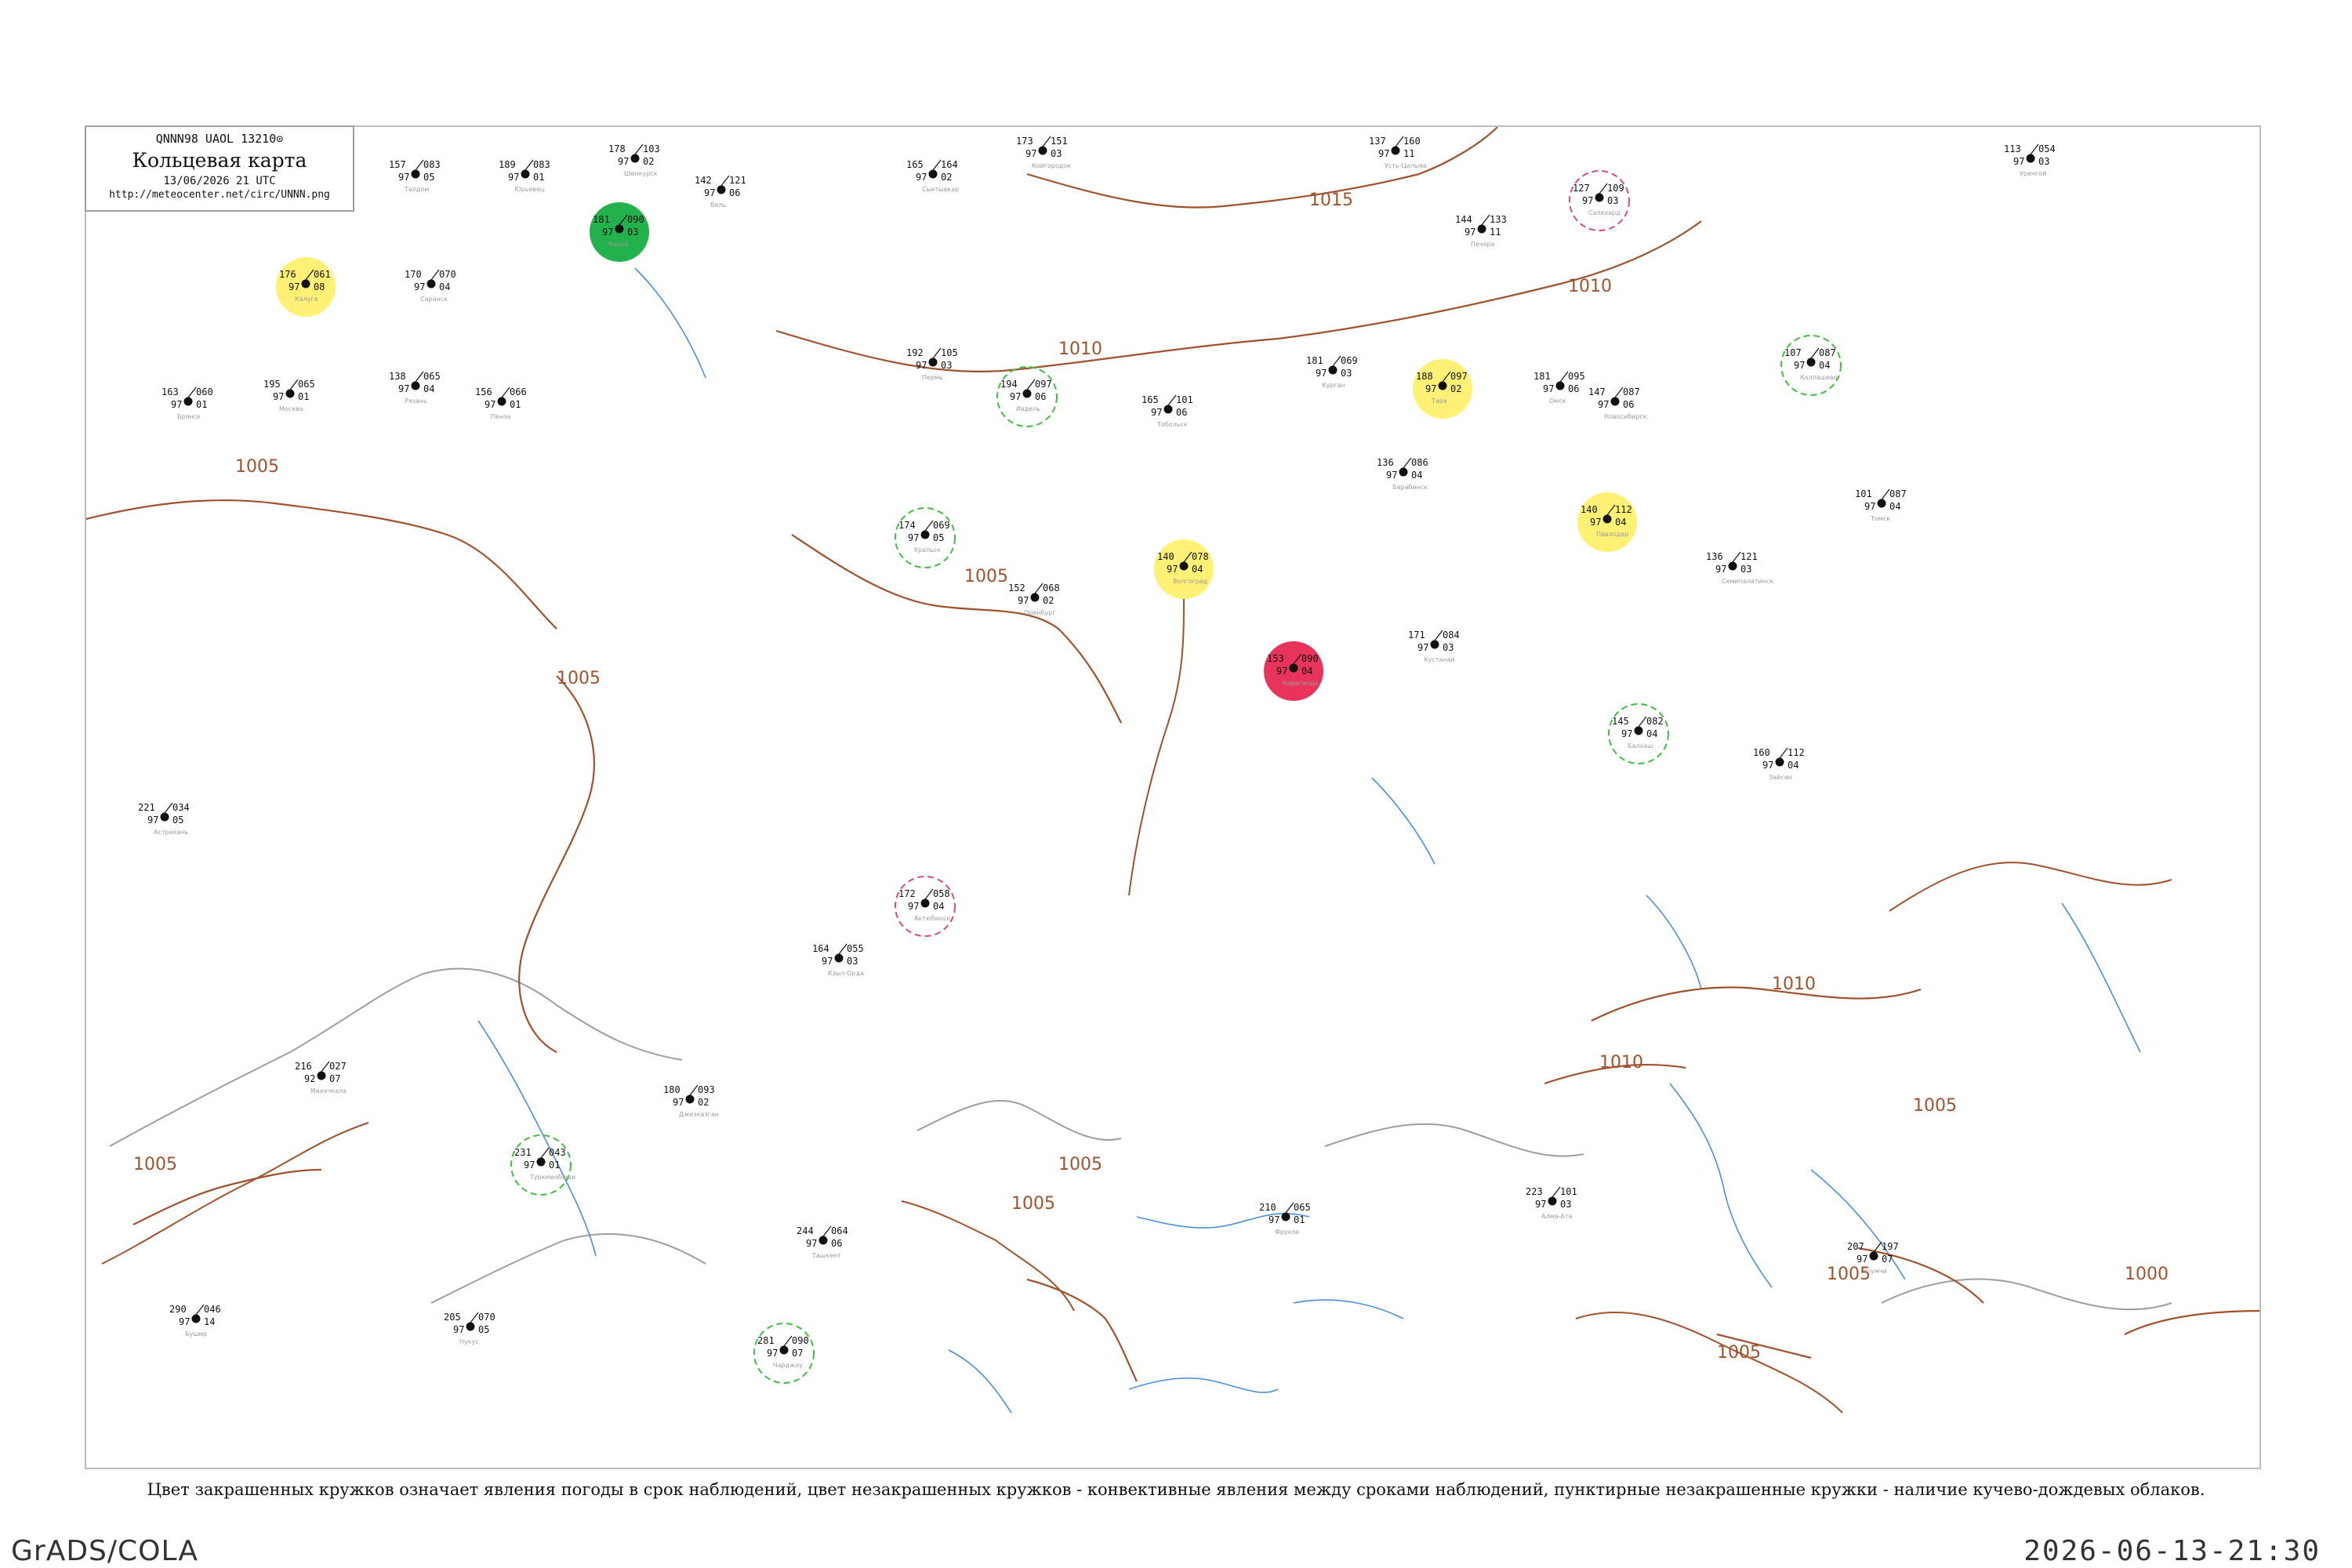 This screenshot has width=2352, height=1568. Describe the element at coordinates (1009, 384) in the screenshot. I see `station-pressure: 194` at that location.